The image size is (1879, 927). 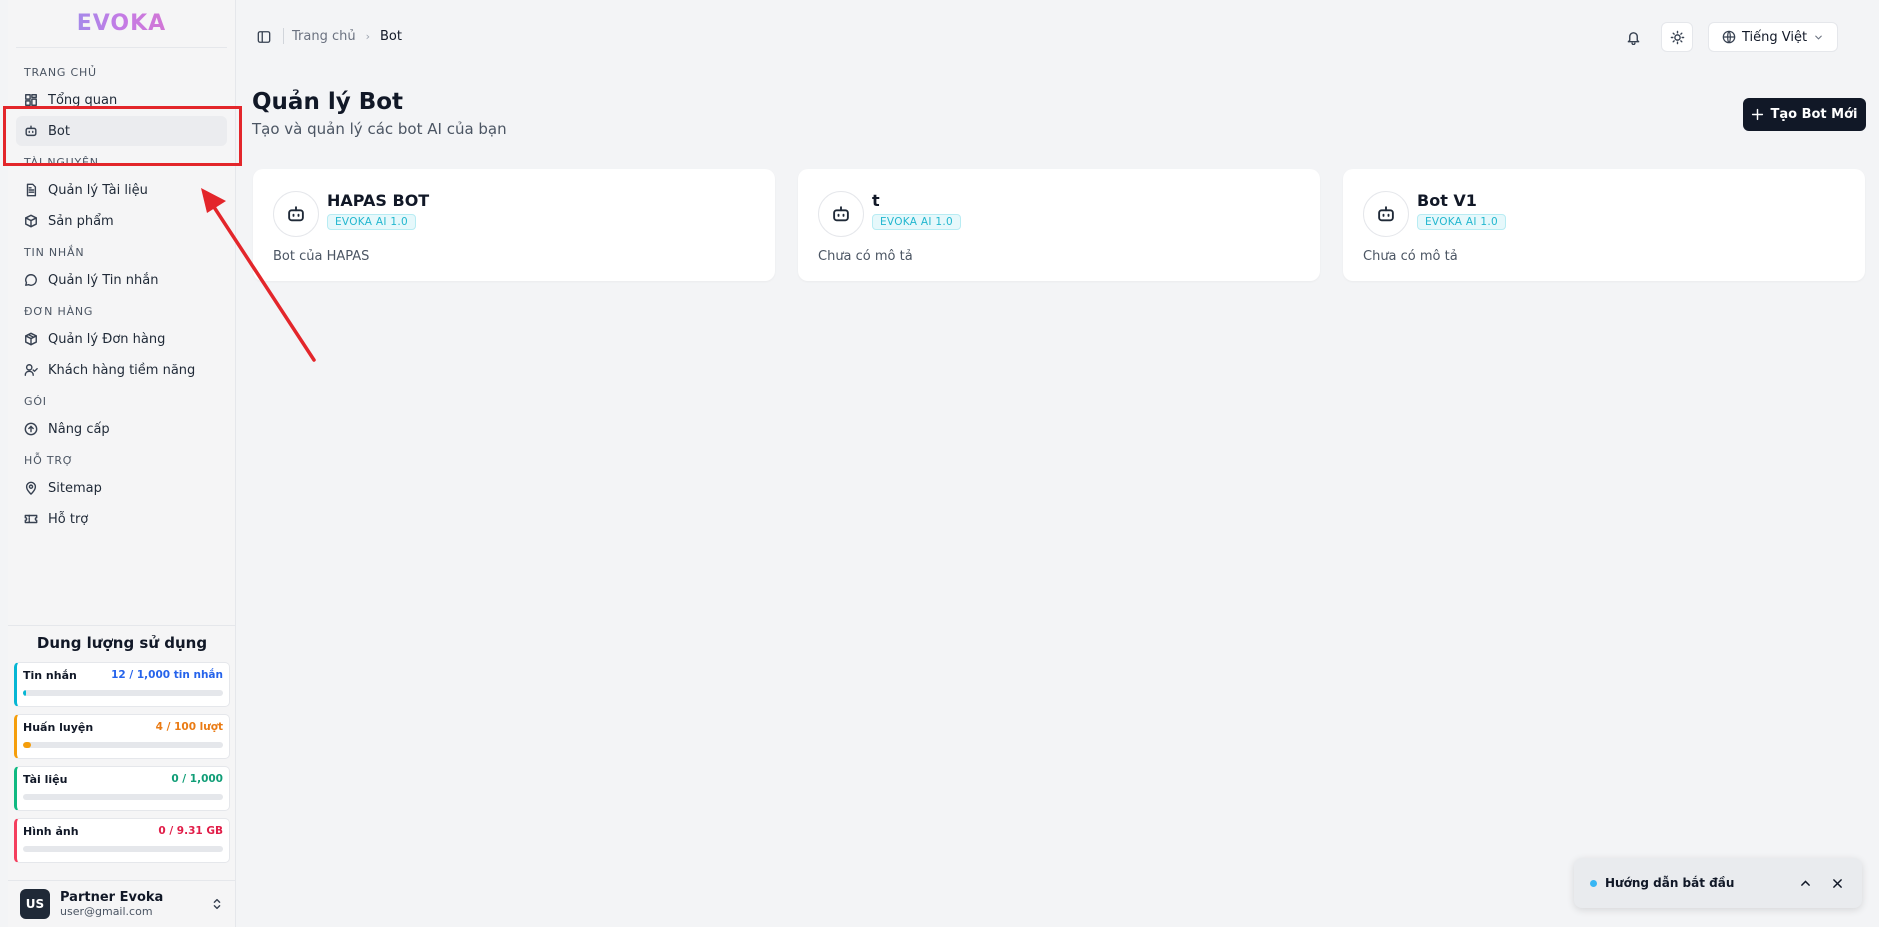 I want to click on sun-icon, so click(x=1677, y=37).